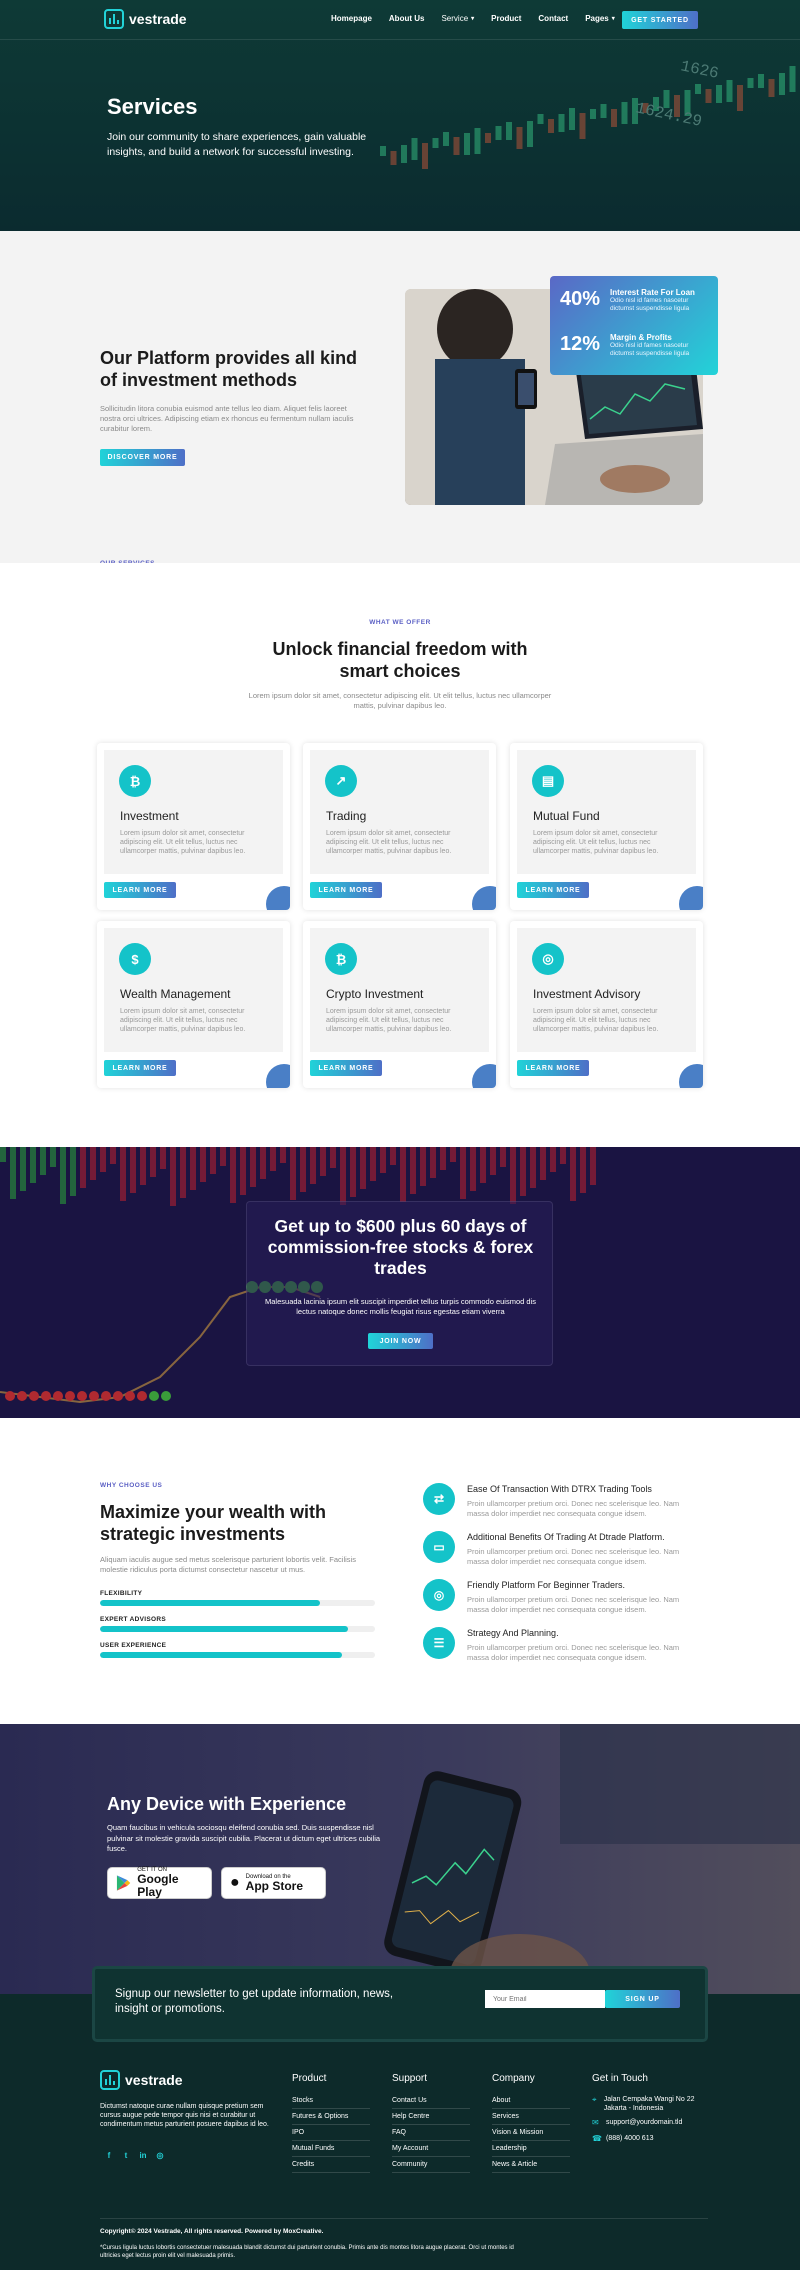  I want to click on footer-link: Services, so click(531, 2117).